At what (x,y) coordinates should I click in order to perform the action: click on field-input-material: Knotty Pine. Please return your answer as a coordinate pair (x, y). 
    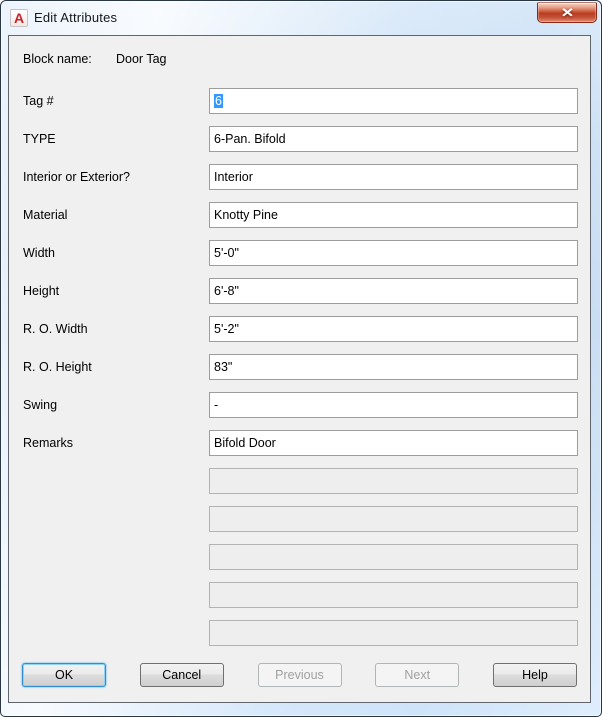
    Looking at the image, I should click on (393, 215).